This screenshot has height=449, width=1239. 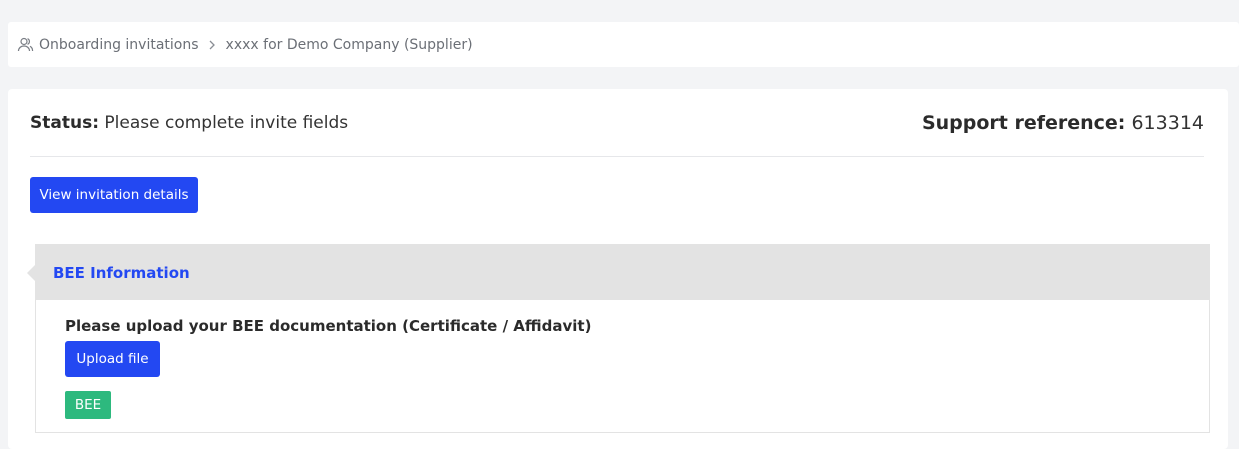 I want to click on bee-section-header: BEE Information, so click(x=618, y=272).